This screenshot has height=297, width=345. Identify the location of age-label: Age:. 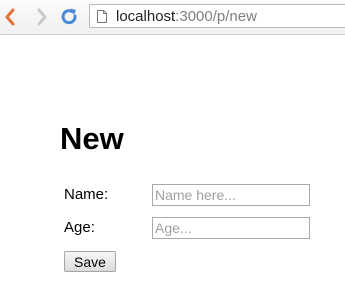
(79, 227).